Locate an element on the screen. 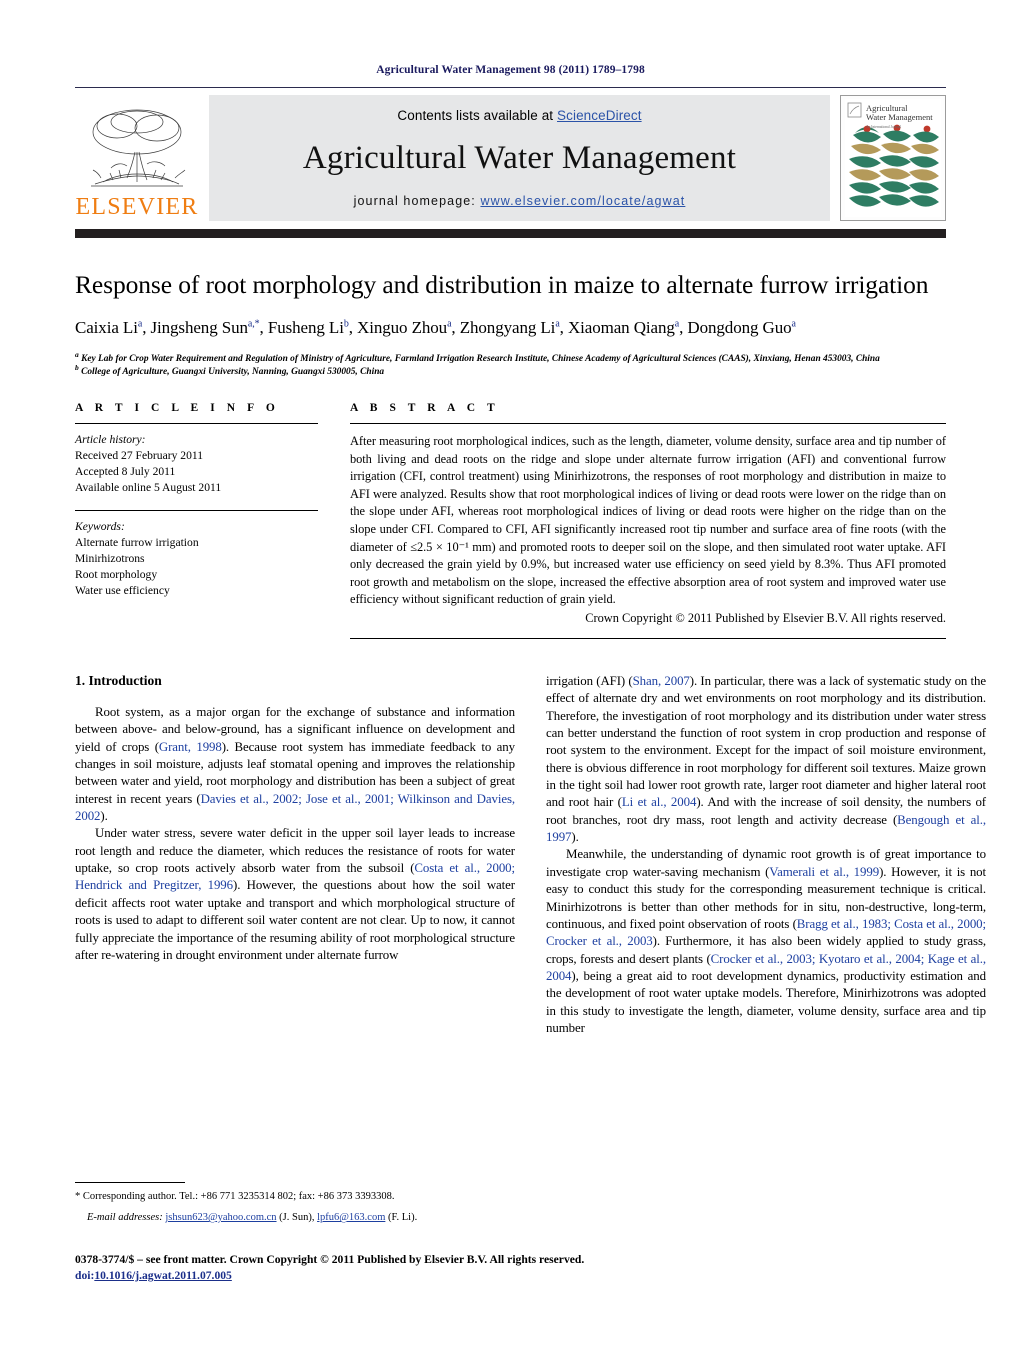  sciencedirect-link: ScienceDirect is located at coordinates (599, 115).